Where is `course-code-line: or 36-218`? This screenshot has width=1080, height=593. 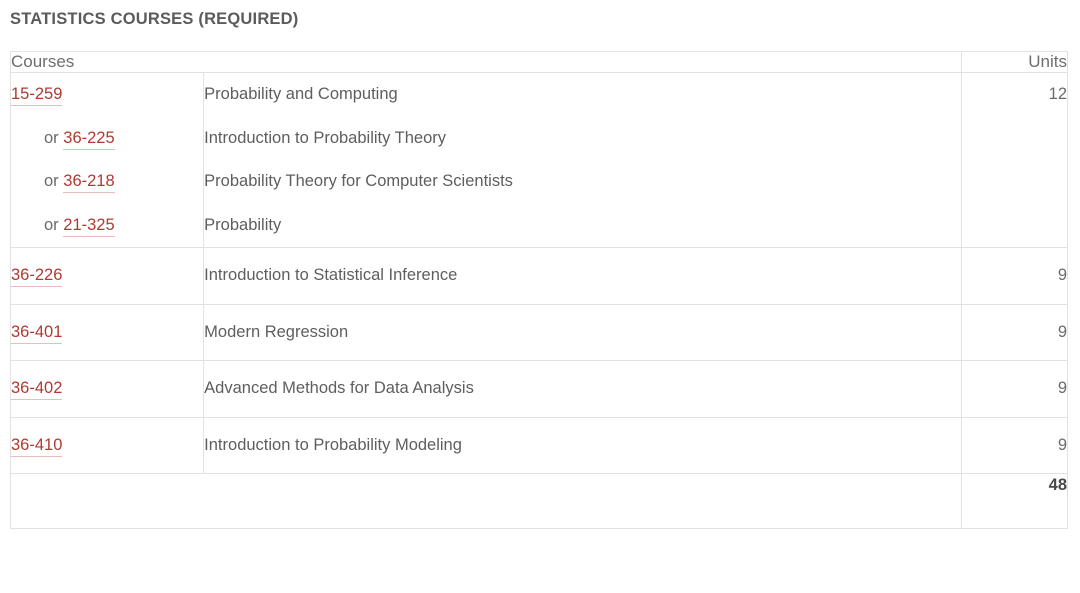
course-code-line: or 36-218 is located at coordinates (107, 182).